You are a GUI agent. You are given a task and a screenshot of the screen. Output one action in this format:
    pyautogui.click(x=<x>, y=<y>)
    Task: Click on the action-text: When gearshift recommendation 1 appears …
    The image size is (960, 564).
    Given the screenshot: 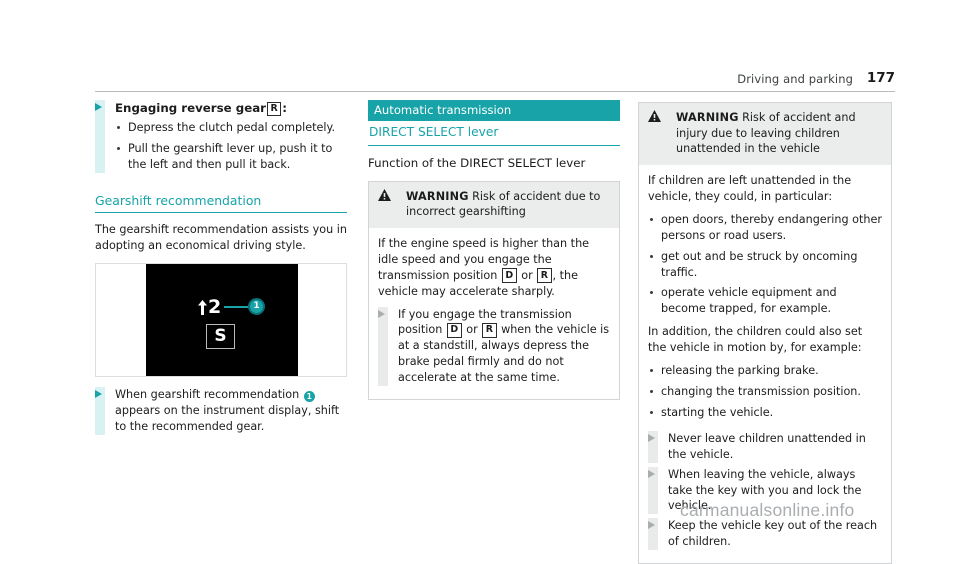 What is the action you would take?
    pyautogui.click(x=231, y=411)
    